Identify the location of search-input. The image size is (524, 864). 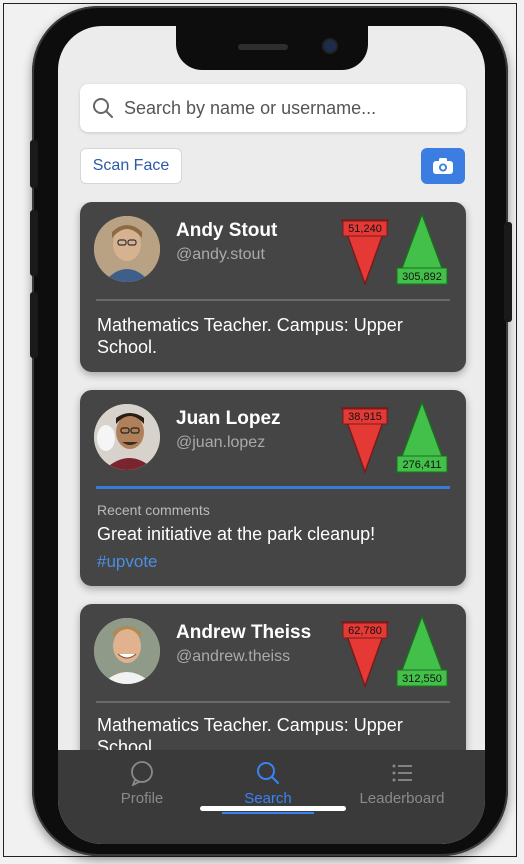
(284, 108).